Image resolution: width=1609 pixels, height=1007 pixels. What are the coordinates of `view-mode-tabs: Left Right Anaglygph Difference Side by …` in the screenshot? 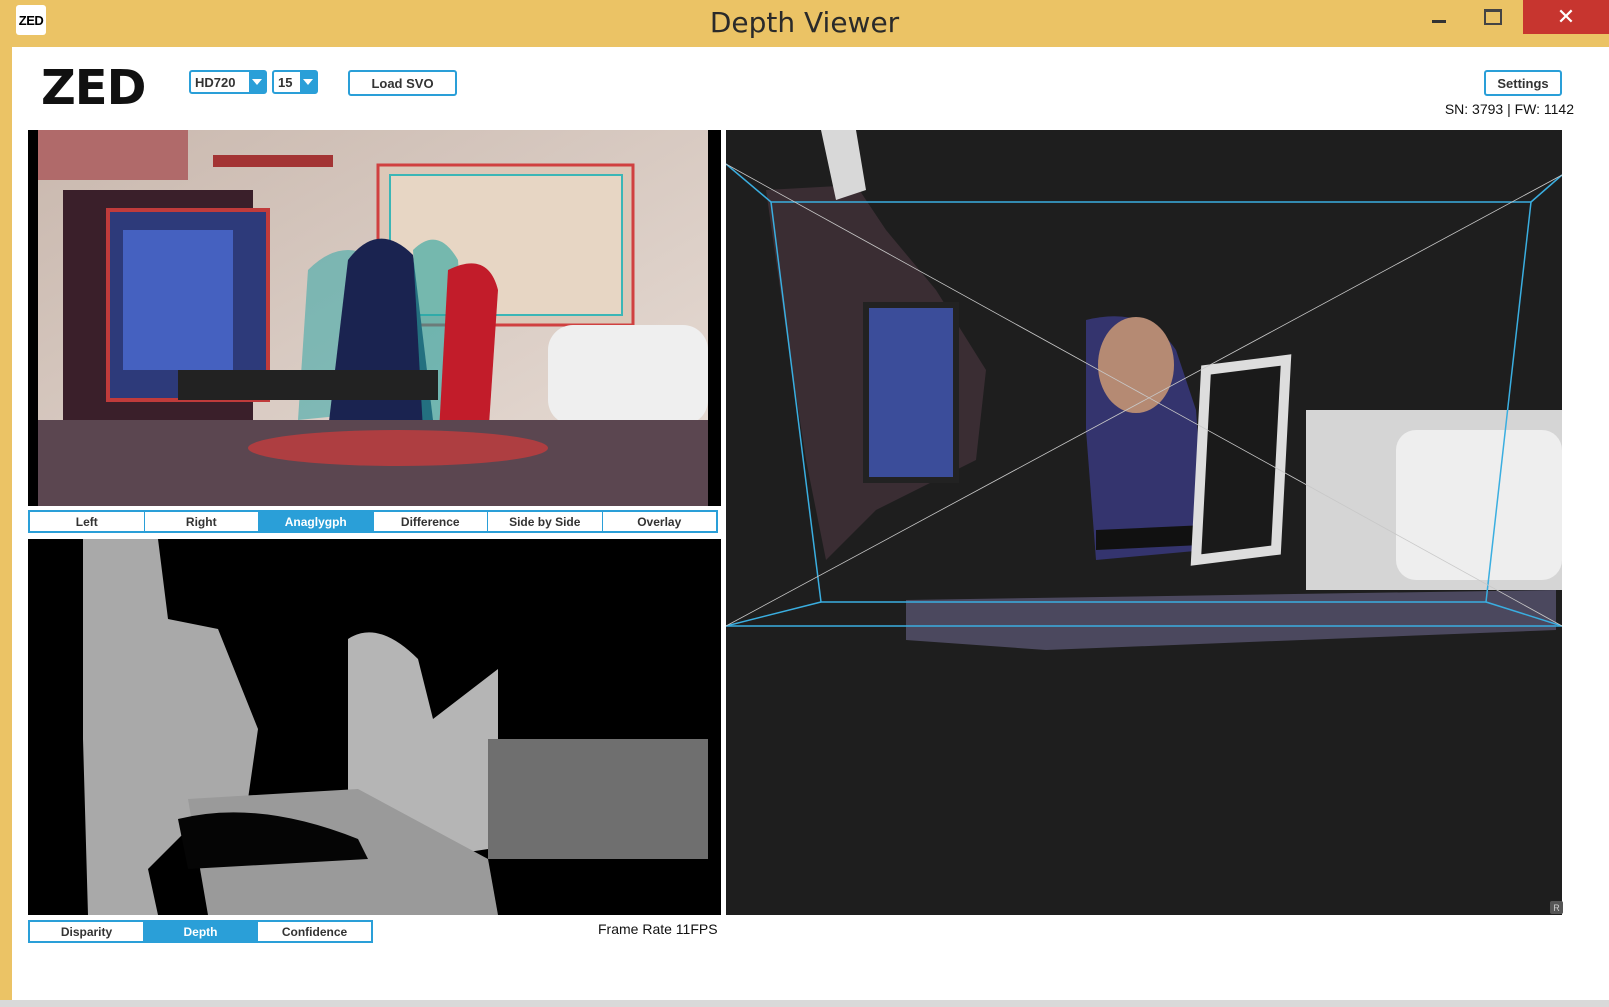 It's located at (373, 521).